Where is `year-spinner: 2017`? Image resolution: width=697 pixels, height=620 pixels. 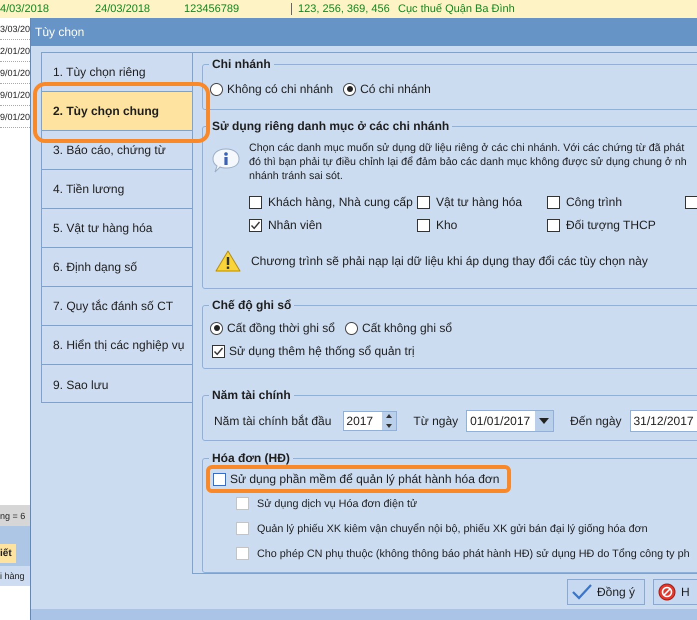 year-spinner: 2017 is located at coordinates (370, 421).